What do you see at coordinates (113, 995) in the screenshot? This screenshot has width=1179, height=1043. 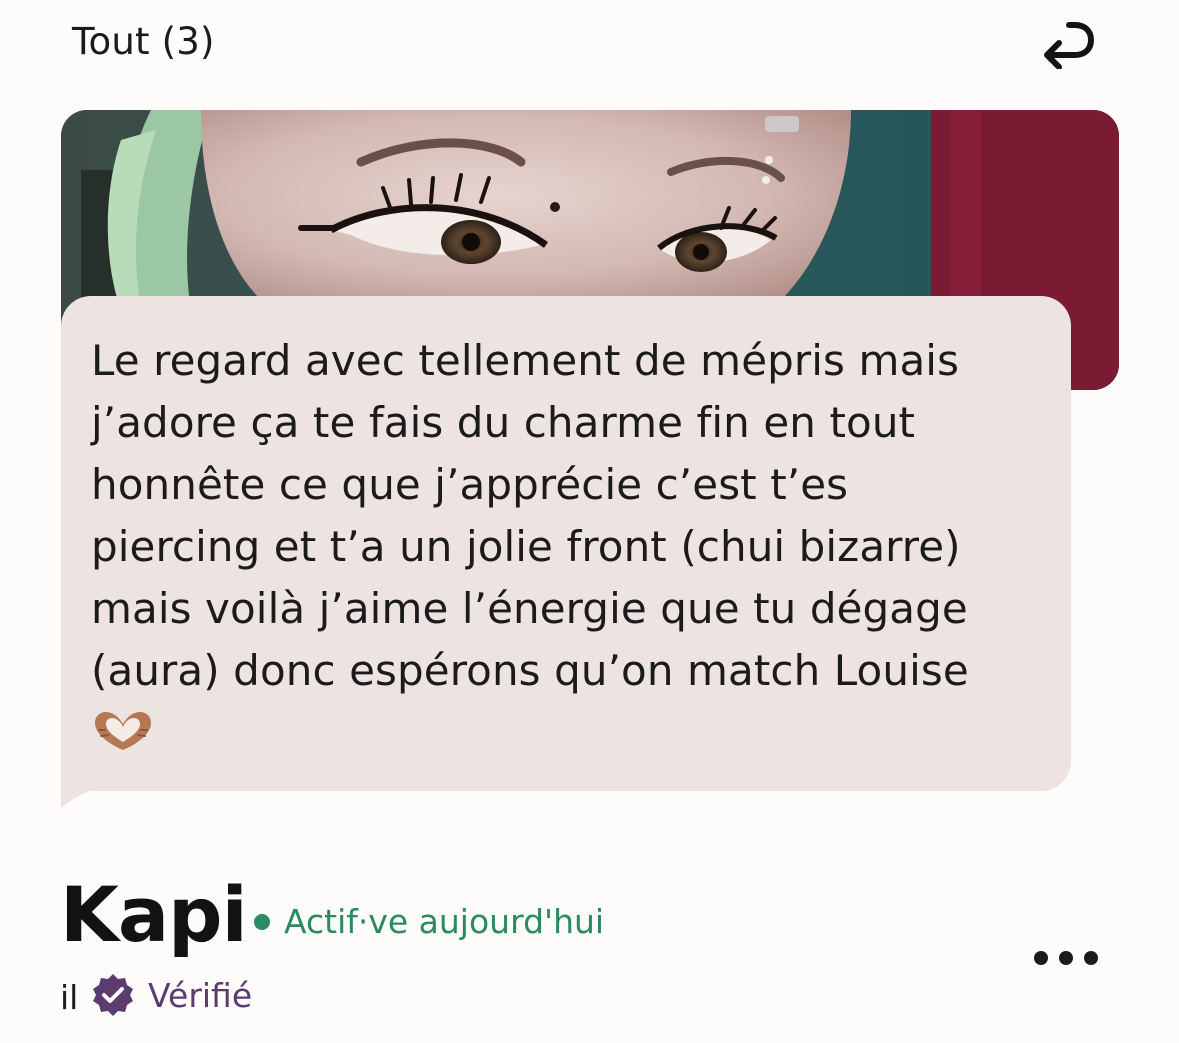 I see `verified-check-icon` at bounding box center [113, 995].